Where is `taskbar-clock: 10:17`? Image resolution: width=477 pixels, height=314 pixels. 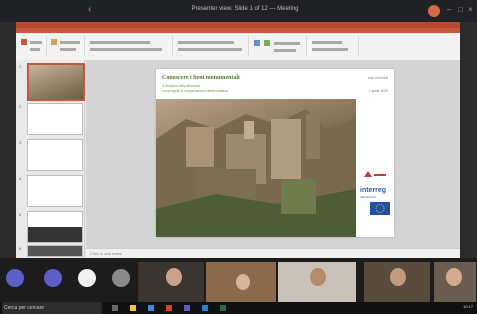
taskbar-clock: 10:17 is located at coordinates (467, 306).